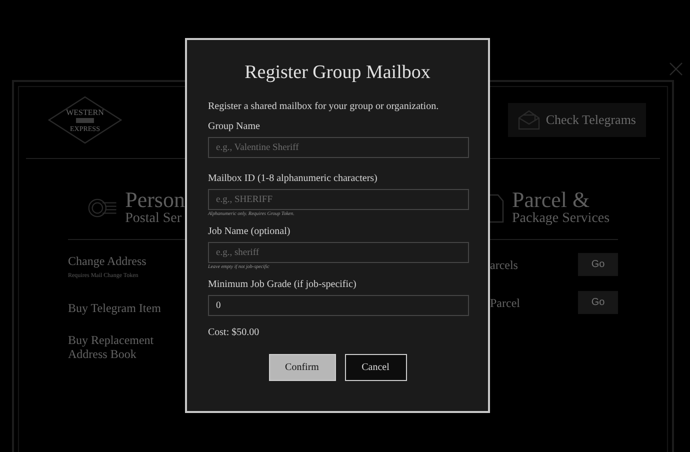 The height and width of the screenshot is (452, 690). I want to click on cancel-button: Cancel, so click(375, 367).